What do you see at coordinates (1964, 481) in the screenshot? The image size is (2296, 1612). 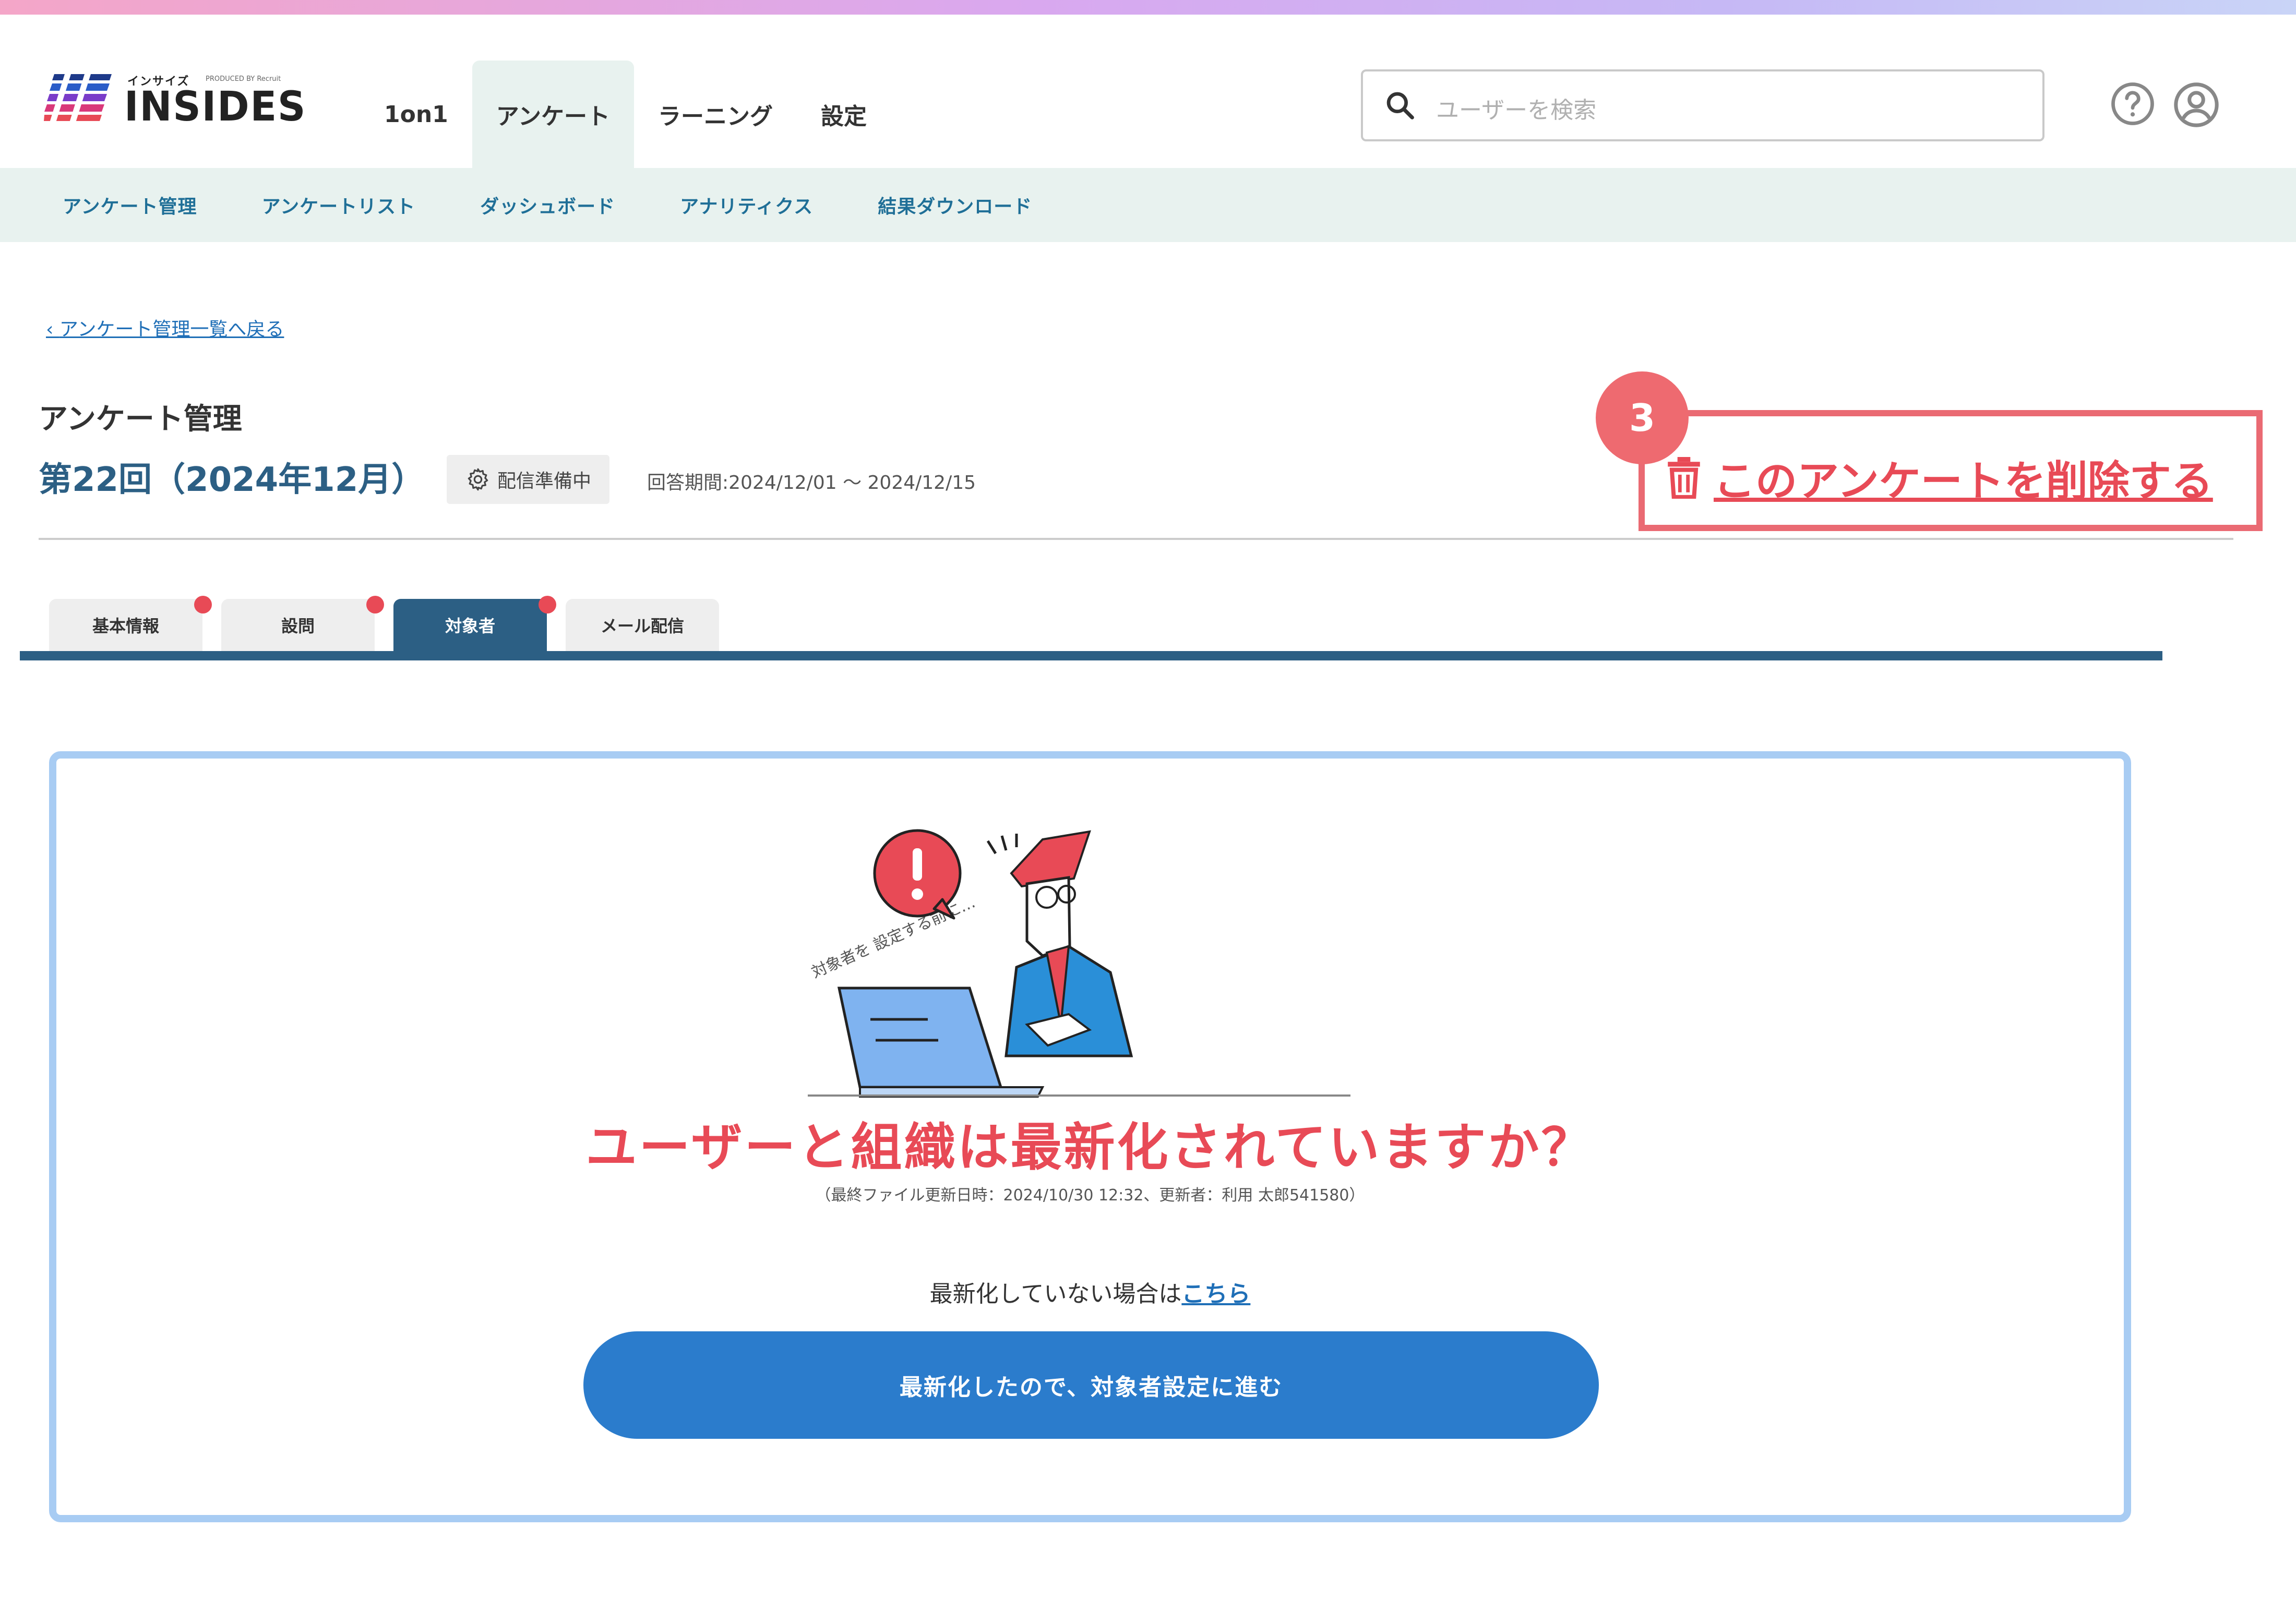 I see `delete-survey-label: このアンケートを削除する` at bounding box center [1964, 481].